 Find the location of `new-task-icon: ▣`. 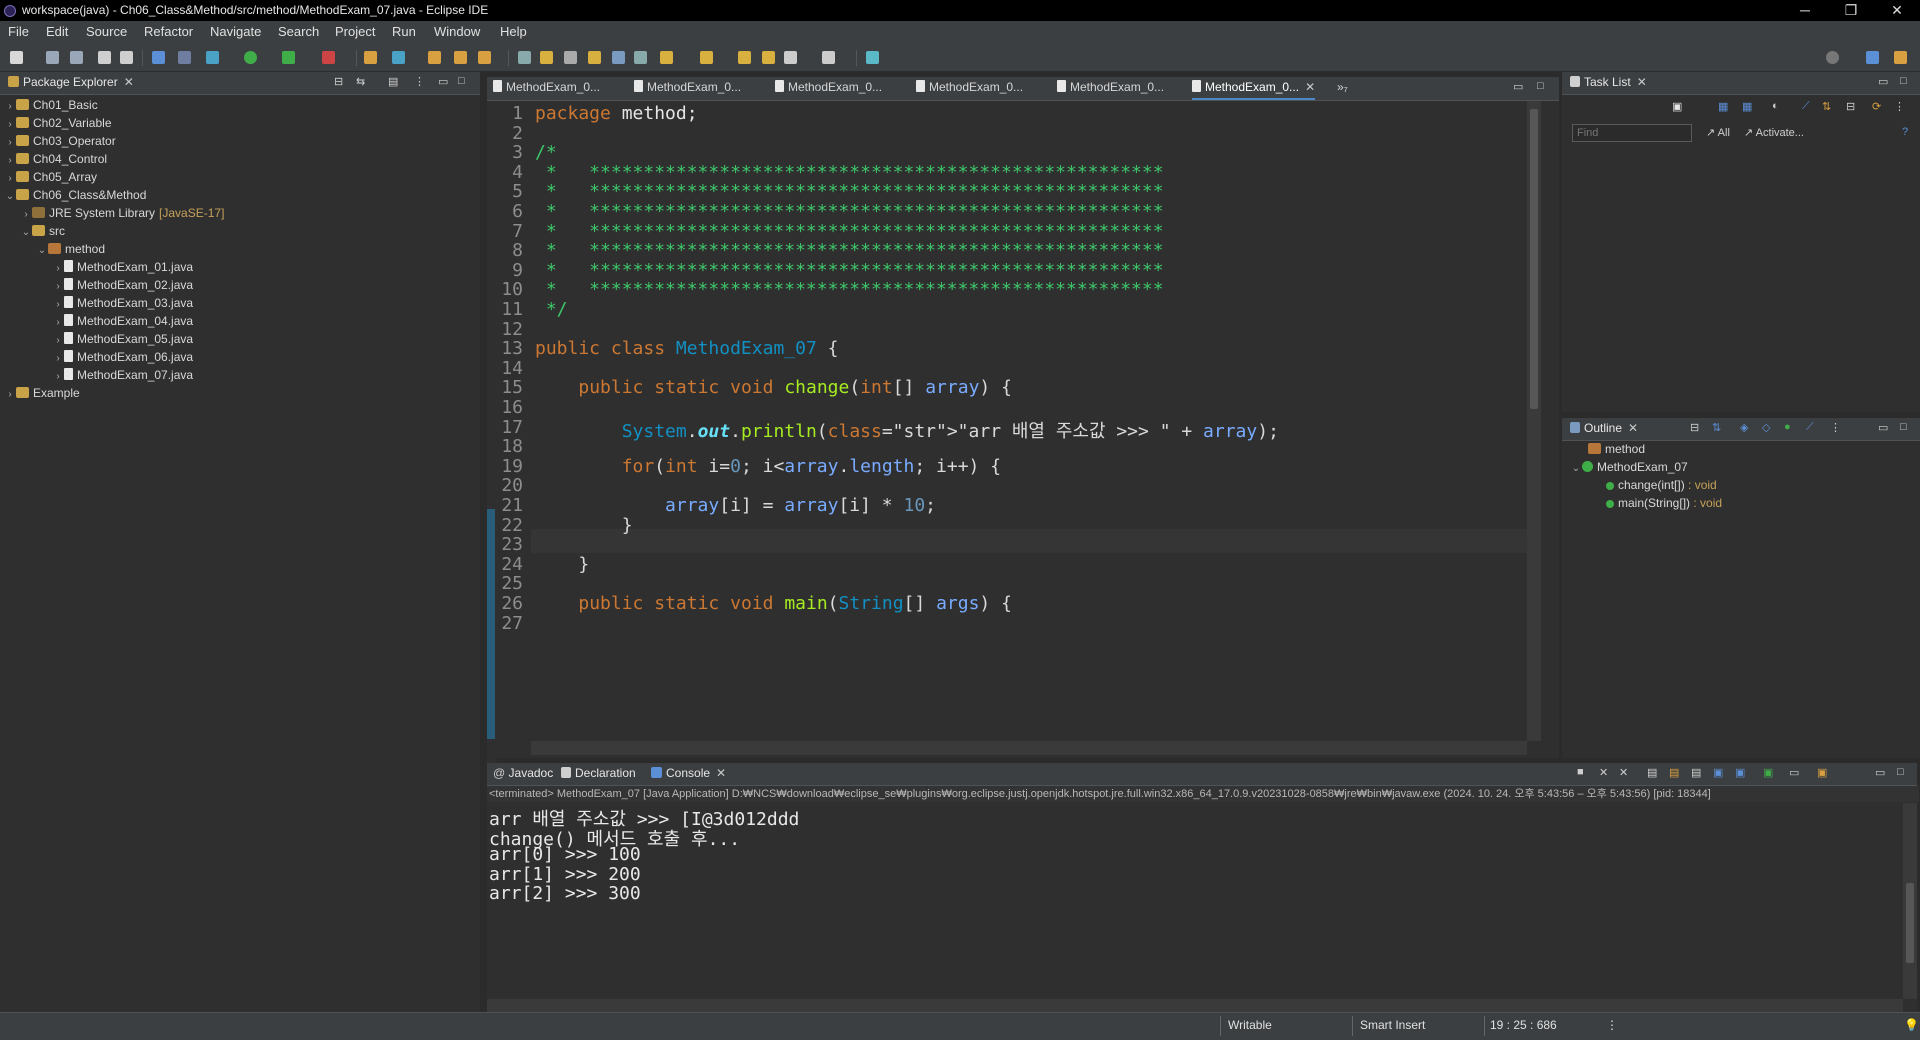

new-task-icon: ▣ is located at coordinates (1677, 106).